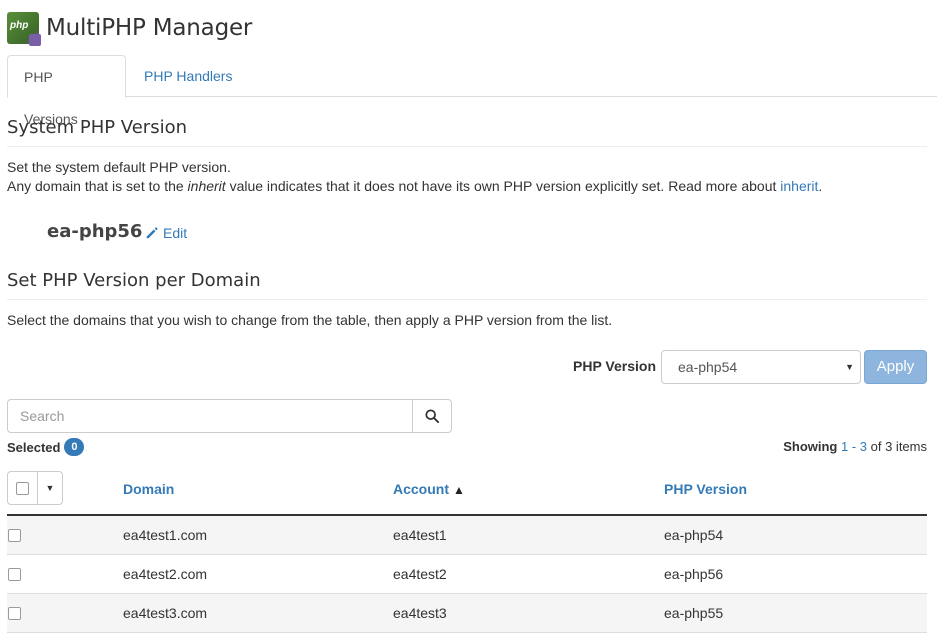 The width and height of the screenshot is (937, 642). I want to click on cell-account: ea4test2, so click(420, 574).